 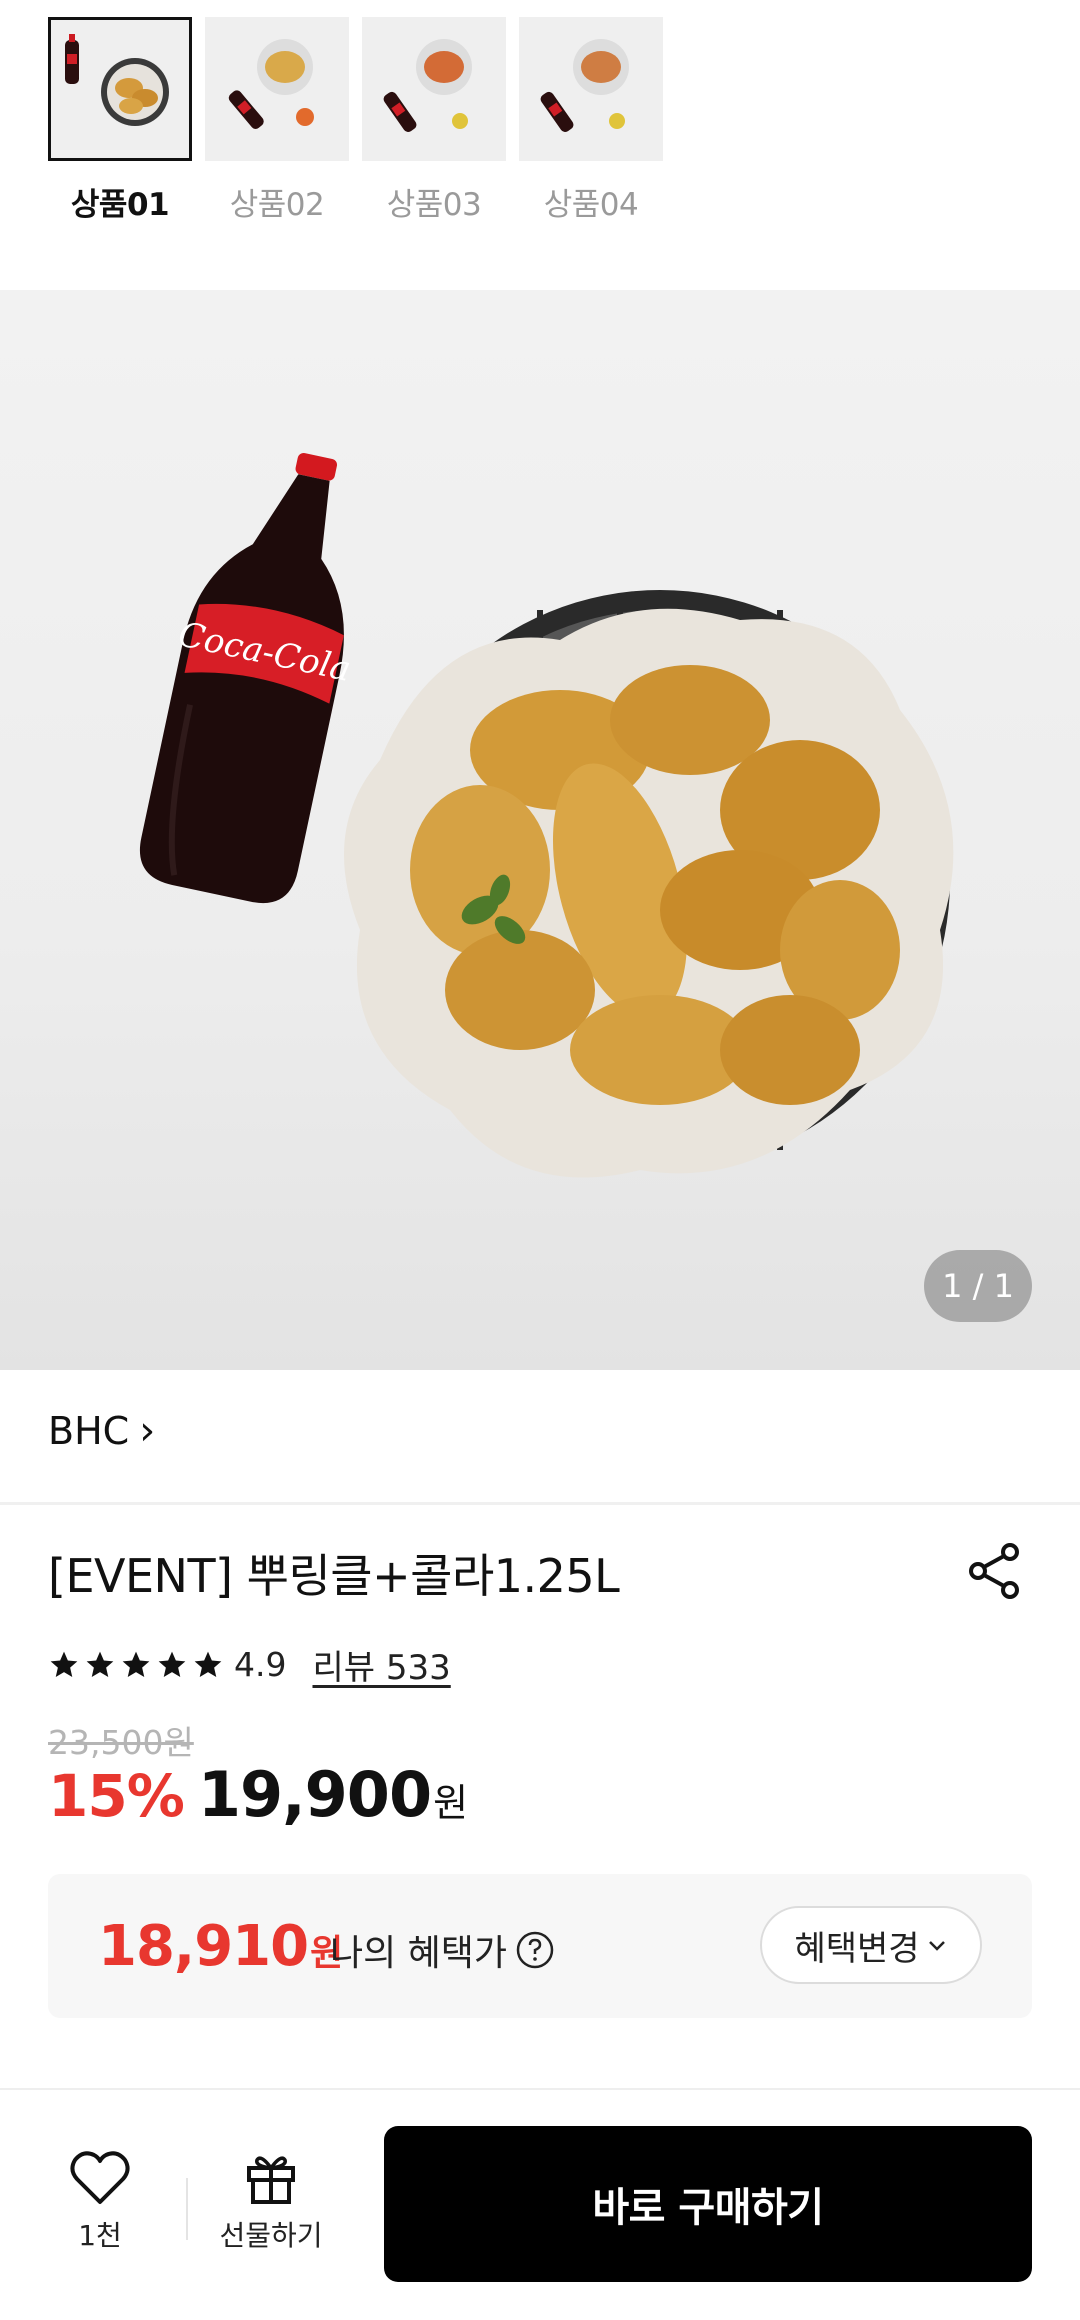 What do you see at coordinates (203, 1946) in the screenshot?
I see `benefit-price-value: 18,910` at bounding box center [203, 1946].